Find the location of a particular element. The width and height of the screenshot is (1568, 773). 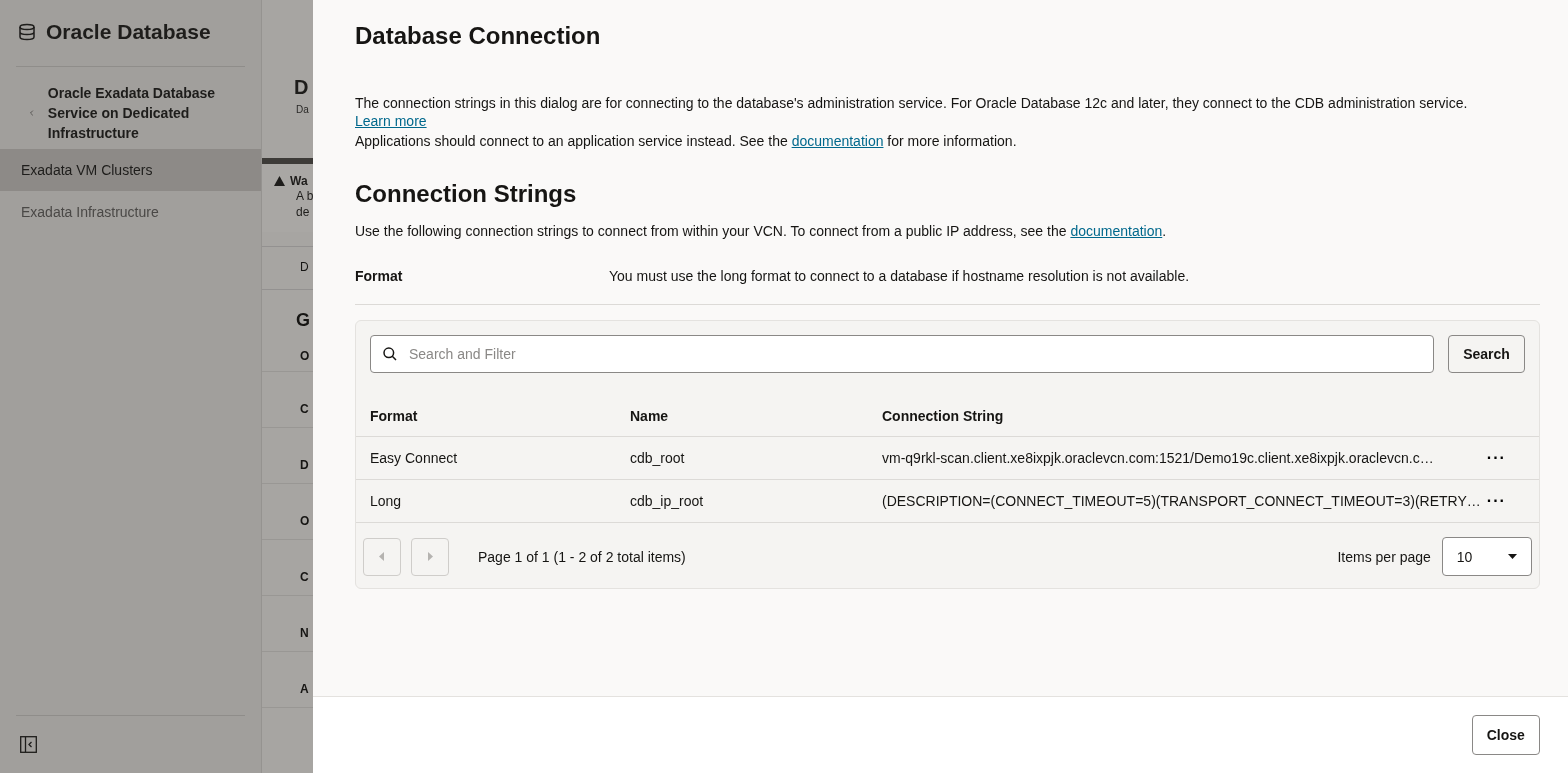

dialog-title: Database Connection is located at coordinates (478, 36).